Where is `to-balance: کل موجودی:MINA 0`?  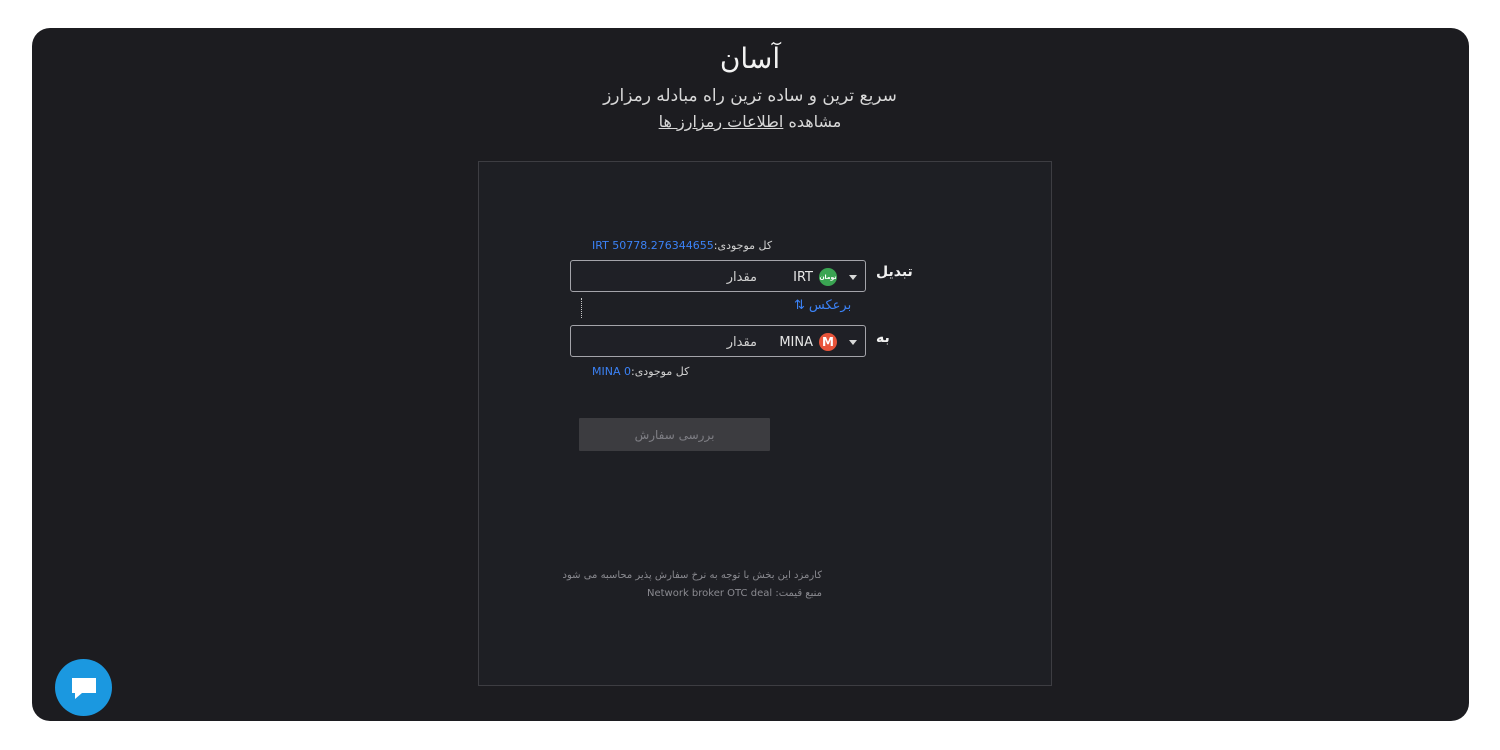
to-balance: کل موجودی:MINA 0 is located at coordinates (640, 371).